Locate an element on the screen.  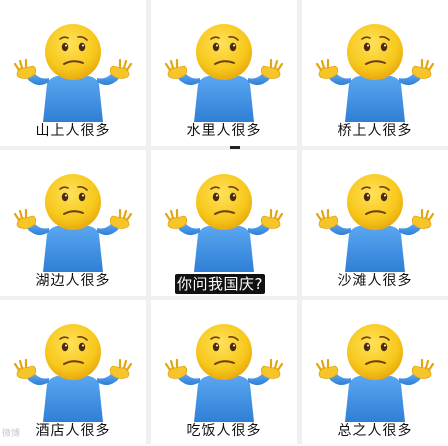
tile-caption: 水里人很多 is located at coordinates (224, 131).